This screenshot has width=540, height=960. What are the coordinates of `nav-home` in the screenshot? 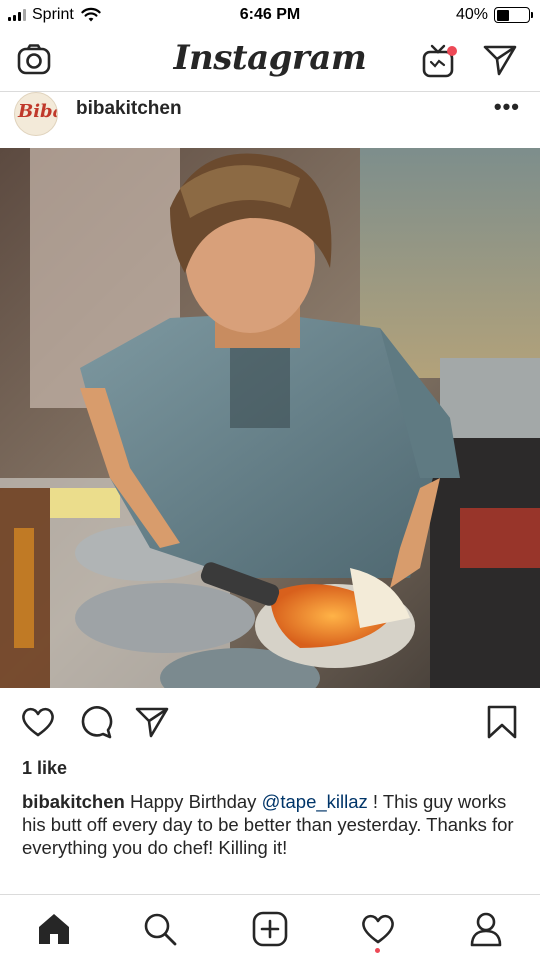 It's located at (54, 929).